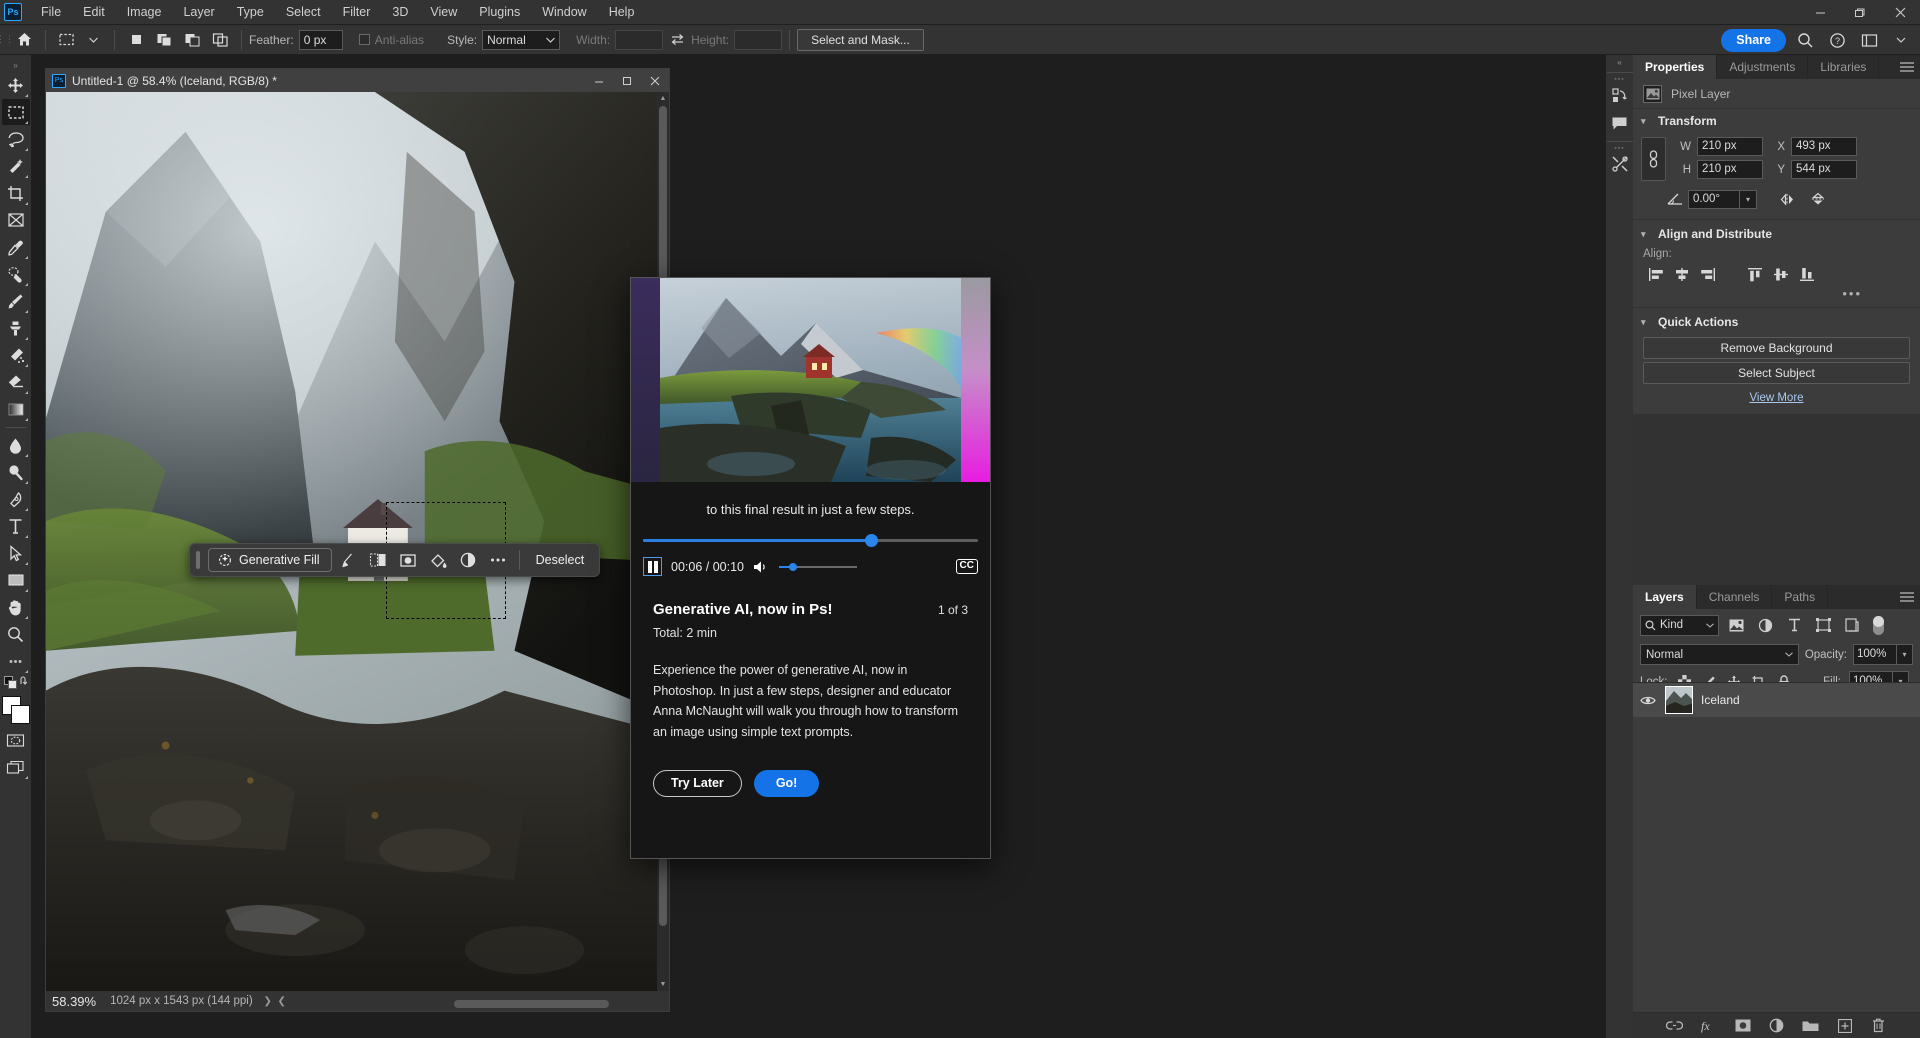  Describe the element at coordinates (443, 12) in the screenshot. I see `menu-view: View` at that location.